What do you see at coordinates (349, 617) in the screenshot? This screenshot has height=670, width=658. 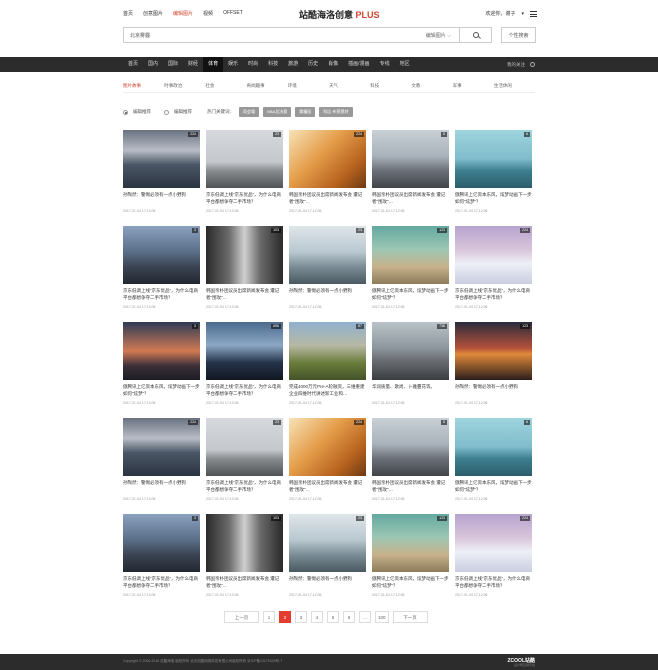 I see `page-number: 6` at bounding box center [349, 617].